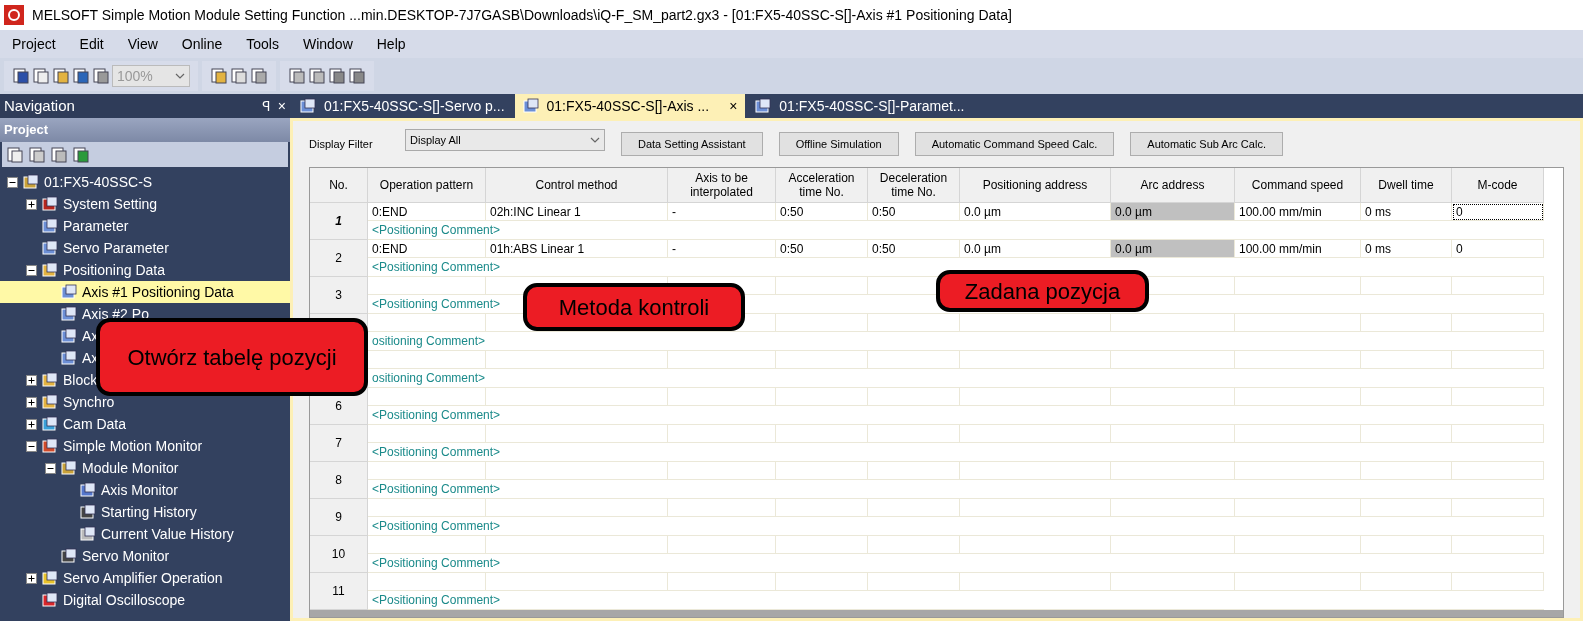 This screenshot has height=621, width=1583. What do you see at coordinates (34, 44) in the screenshot?
I see `menu-item: Project` at bounding box center [34, 44].